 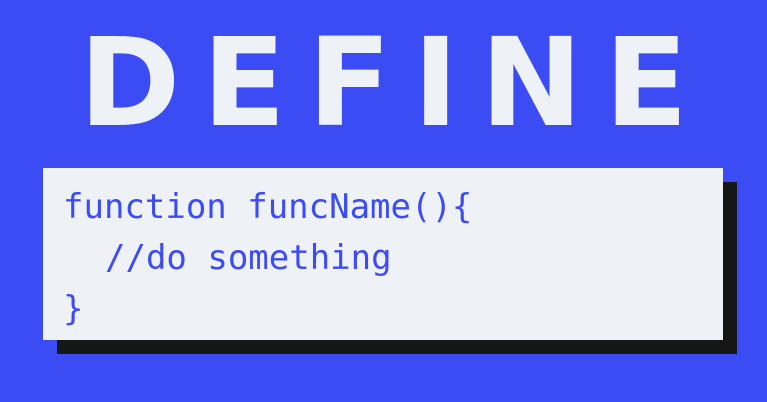 What do you see at coordinates (248, 258) in the screenshot?
I see `code-comment-text: //do something` at bounding box center [248, 258].